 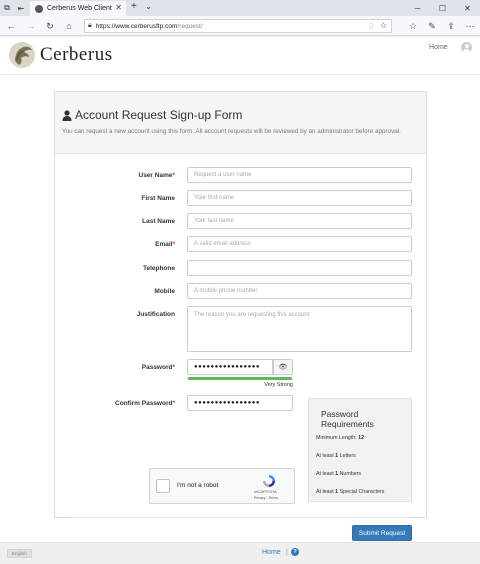 What do you see at coordinates (240, 403) in the screenshot?
I see `confirm-password-input: ●●●●●●●●●●●●●●●●` at bounding box center [240, 403].